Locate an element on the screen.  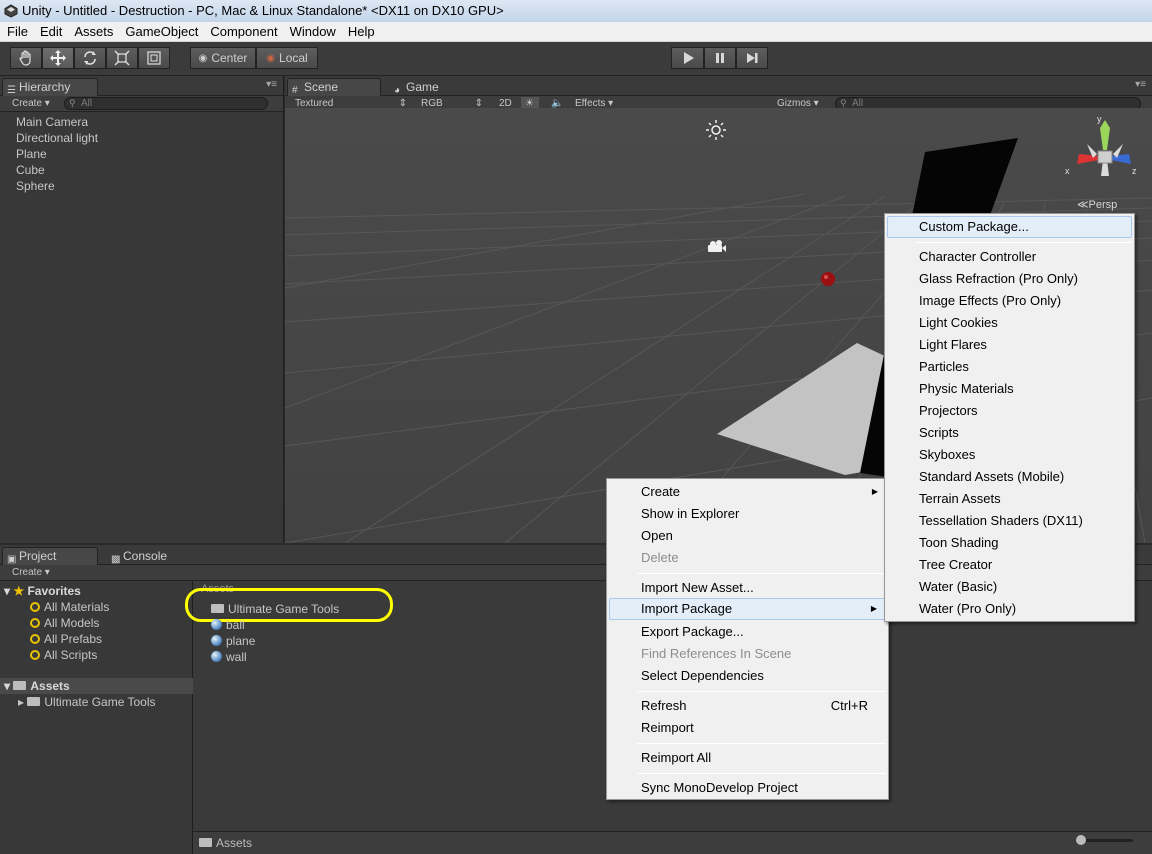
submenu-item-label: Water (Basic) is located at coordinates (958, 586).